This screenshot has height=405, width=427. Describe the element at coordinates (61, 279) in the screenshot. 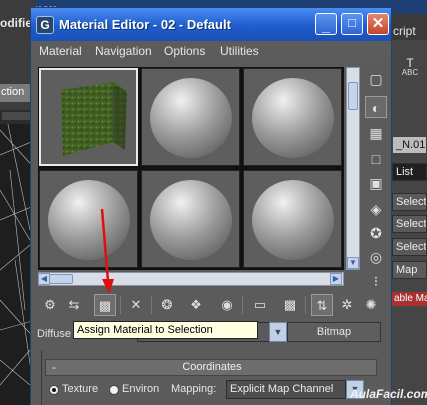

I see `horizontal-scroll-thumb` at that location.